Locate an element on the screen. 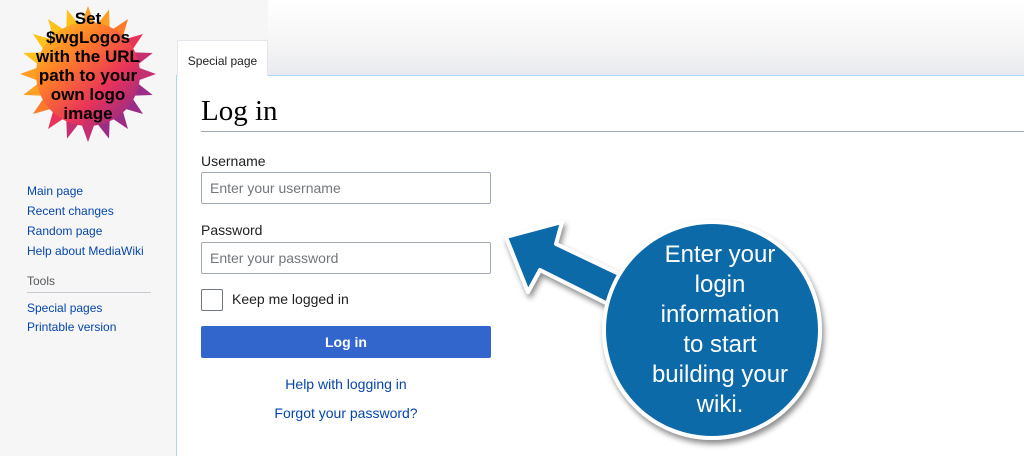  annotation-callout is located at coordinates (663, 330).